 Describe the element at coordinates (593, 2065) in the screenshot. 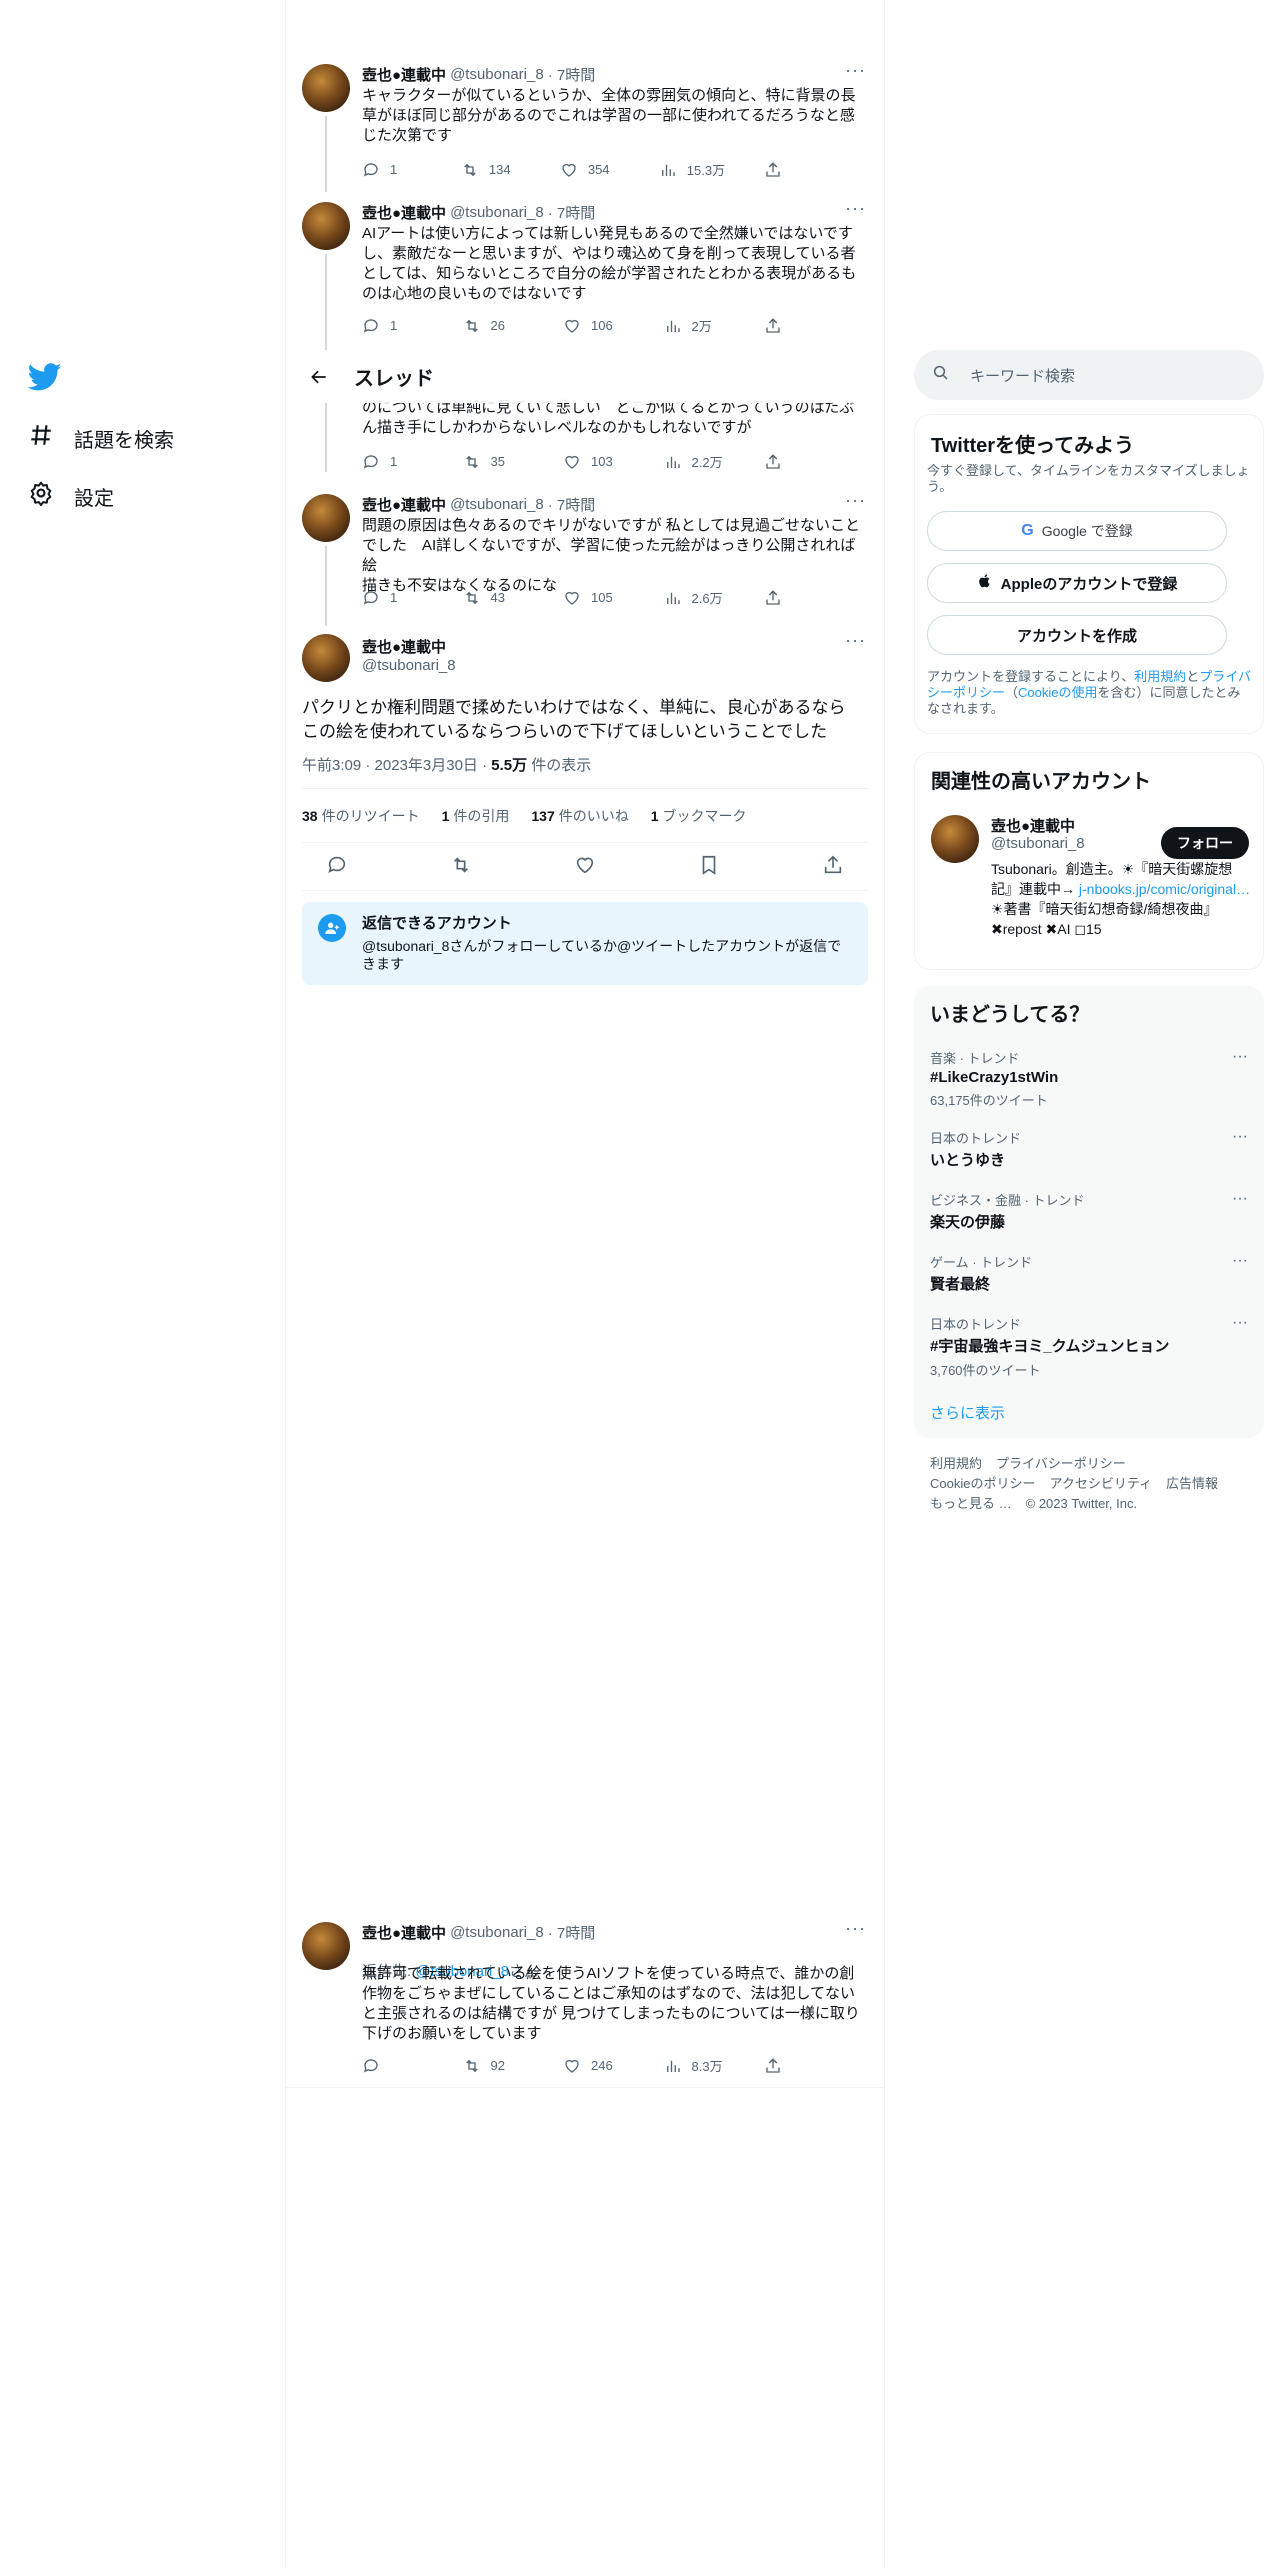

I see `like-button: 246` at that location.